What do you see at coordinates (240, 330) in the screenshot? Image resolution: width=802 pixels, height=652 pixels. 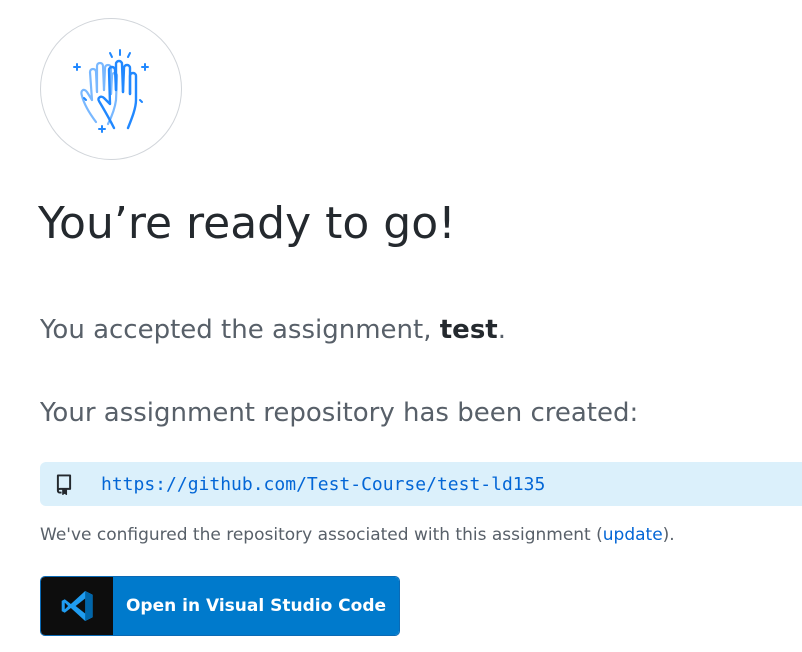 I see `accepted-prefix: You accepted the assignment,` at bounding box center [240, 330].